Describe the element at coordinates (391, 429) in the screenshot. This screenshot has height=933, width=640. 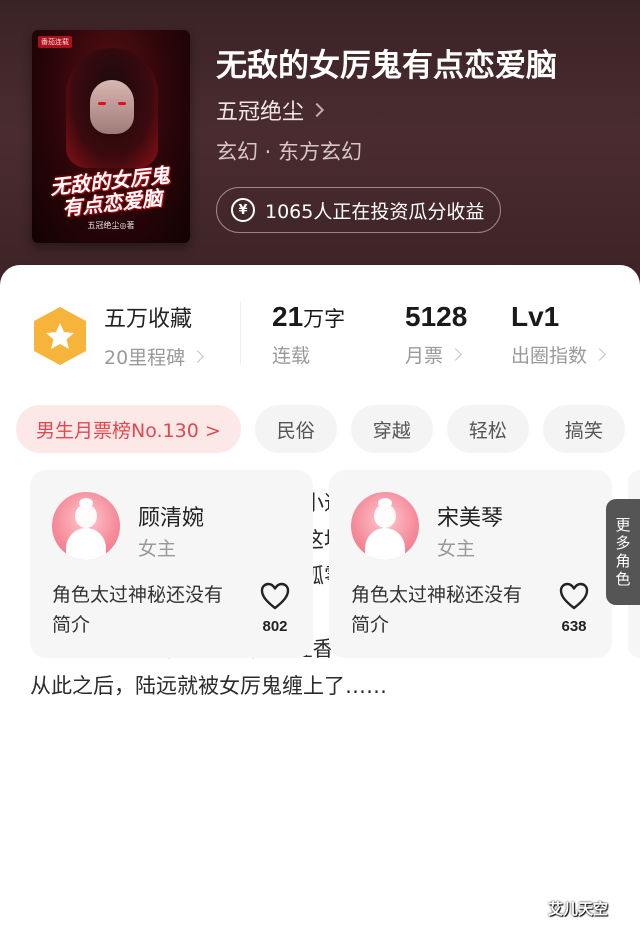
I see `tag-item: 穿越` at that location.